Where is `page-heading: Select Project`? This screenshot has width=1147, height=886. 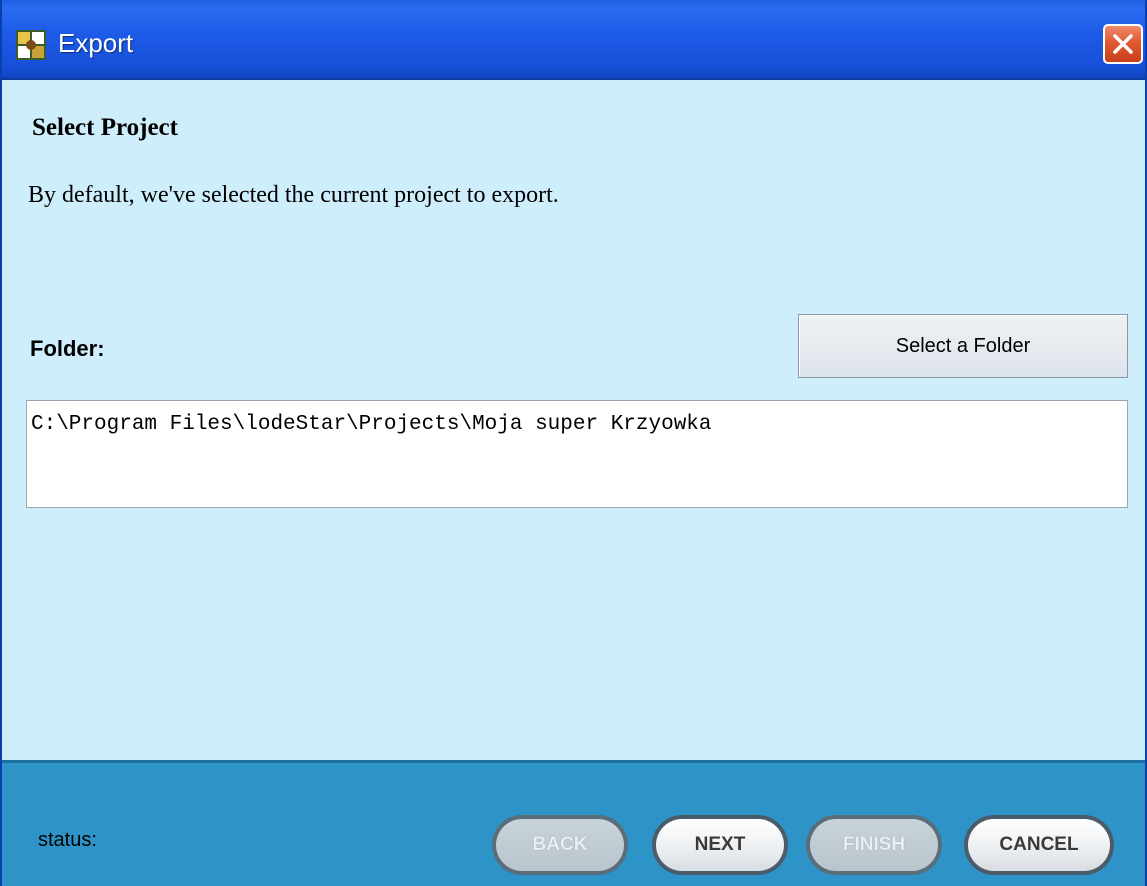
page-heading: Select Project is located at coordinates (105, 127).